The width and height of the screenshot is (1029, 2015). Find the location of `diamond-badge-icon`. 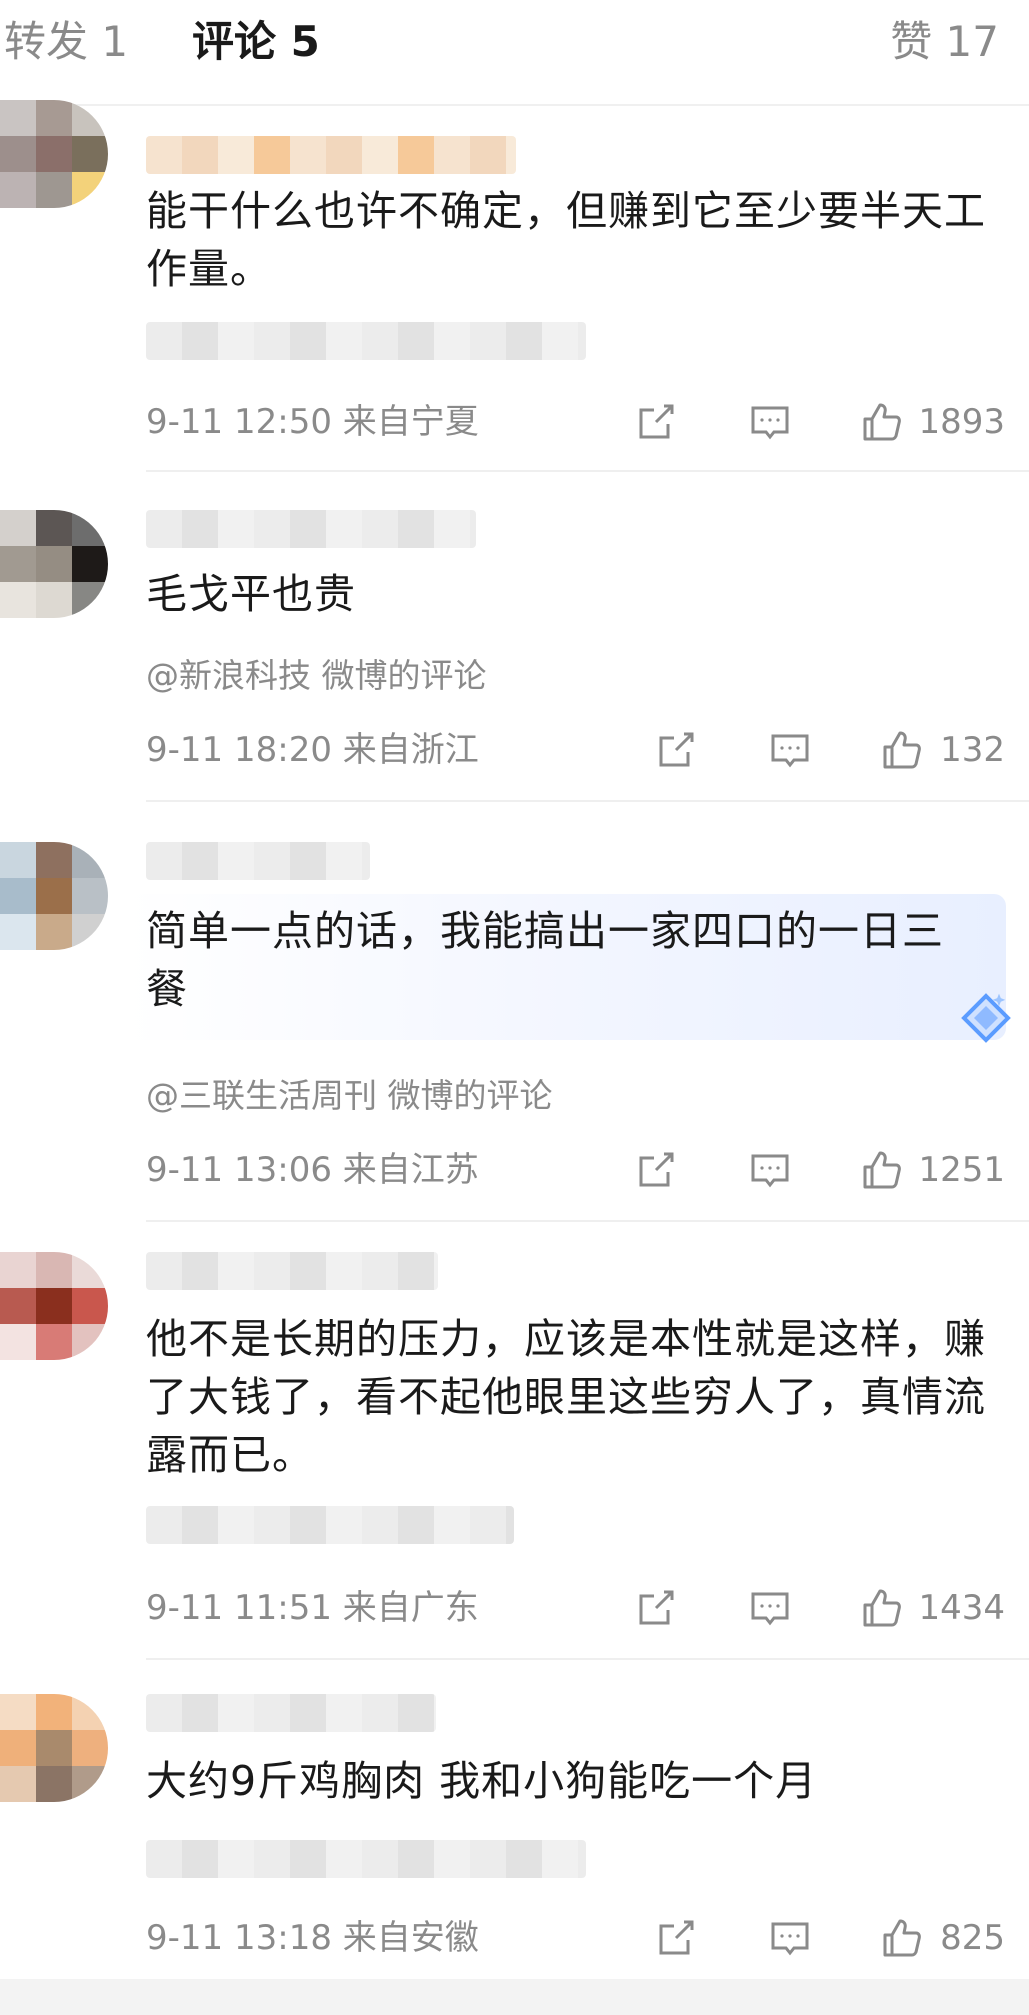

diamond-badge-icon is located at coordinates (986, 1018).